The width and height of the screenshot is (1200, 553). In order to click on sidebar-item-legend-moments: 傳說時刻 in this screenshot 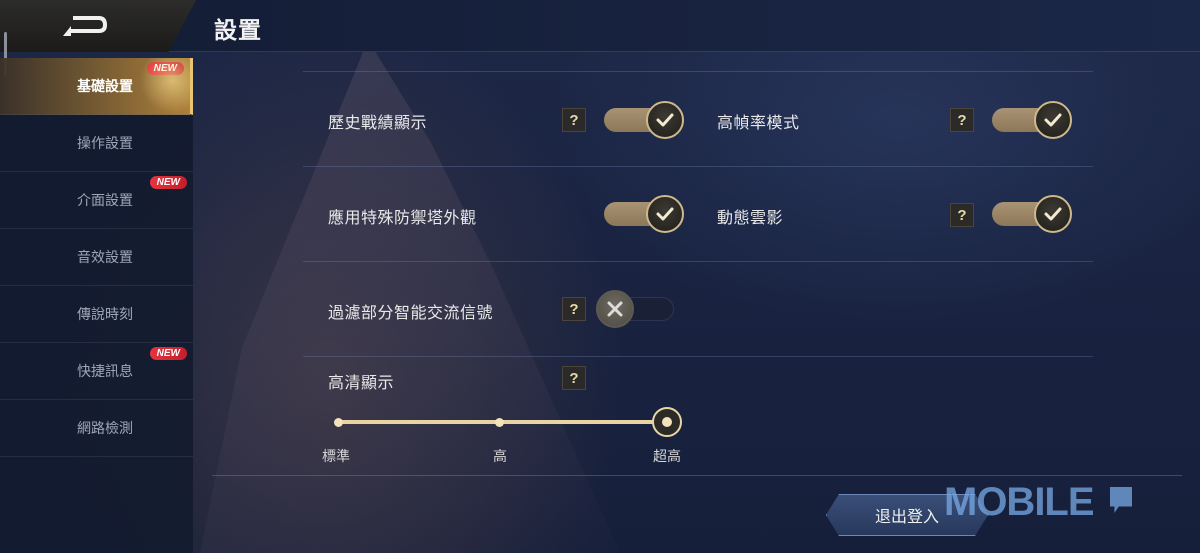, I will do `click(96, 314)`.